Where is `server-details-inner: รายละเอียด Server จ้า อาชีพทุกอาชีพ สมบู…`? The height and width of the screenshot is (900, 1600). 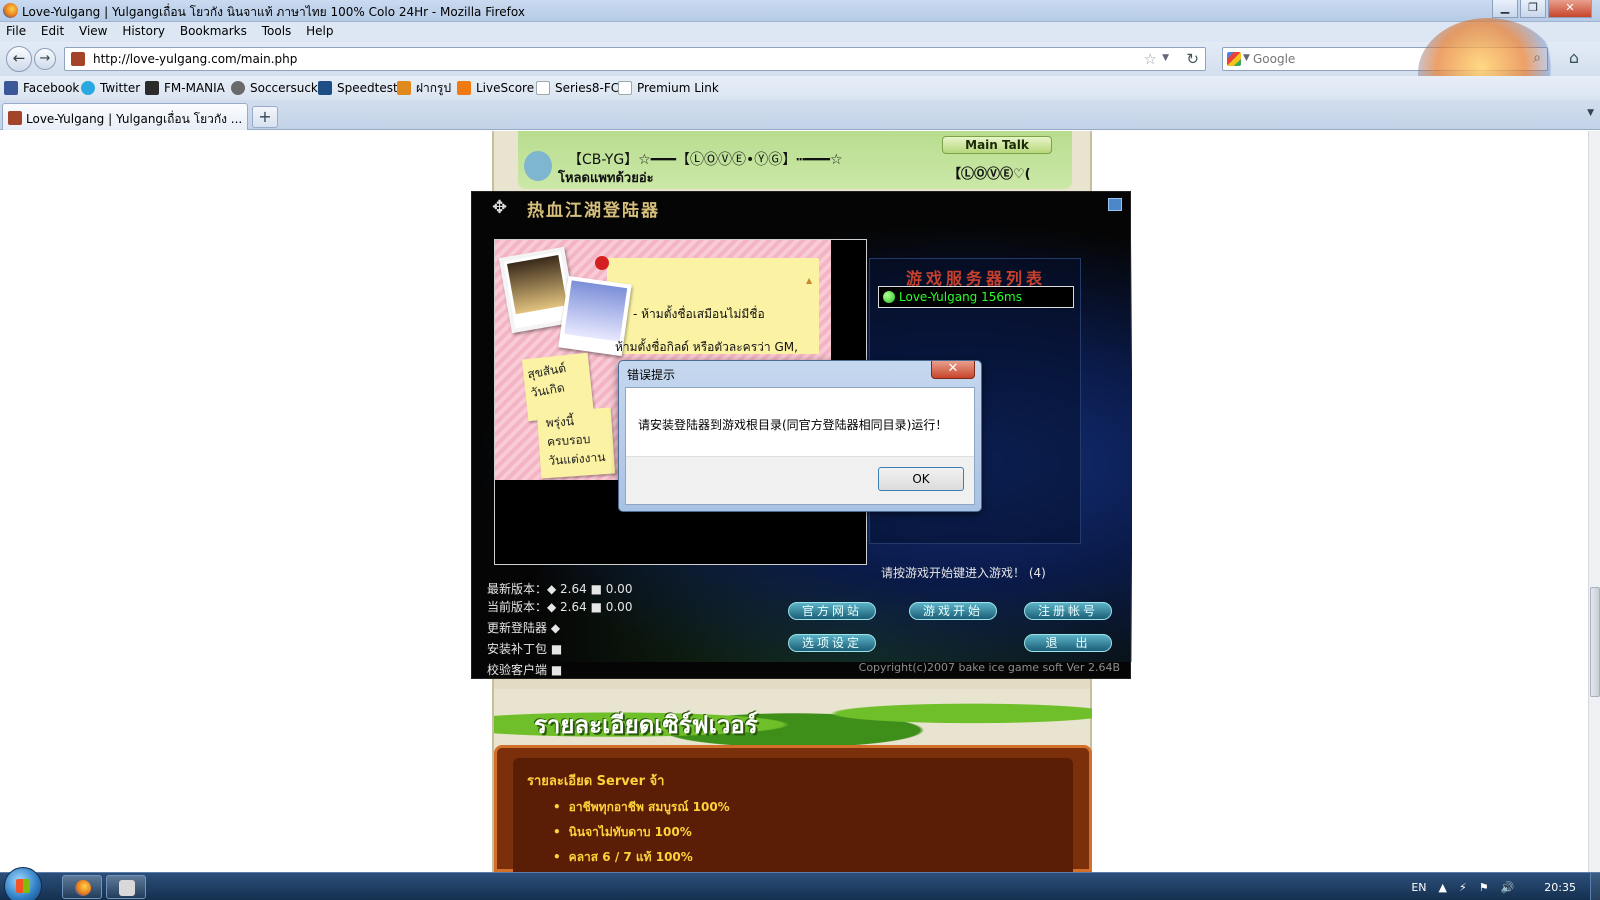 server-details-inner: รายละเอียด Server จ้า อาชีพทุกอาชีพ สมบู… is located at coordinates (793, 815).